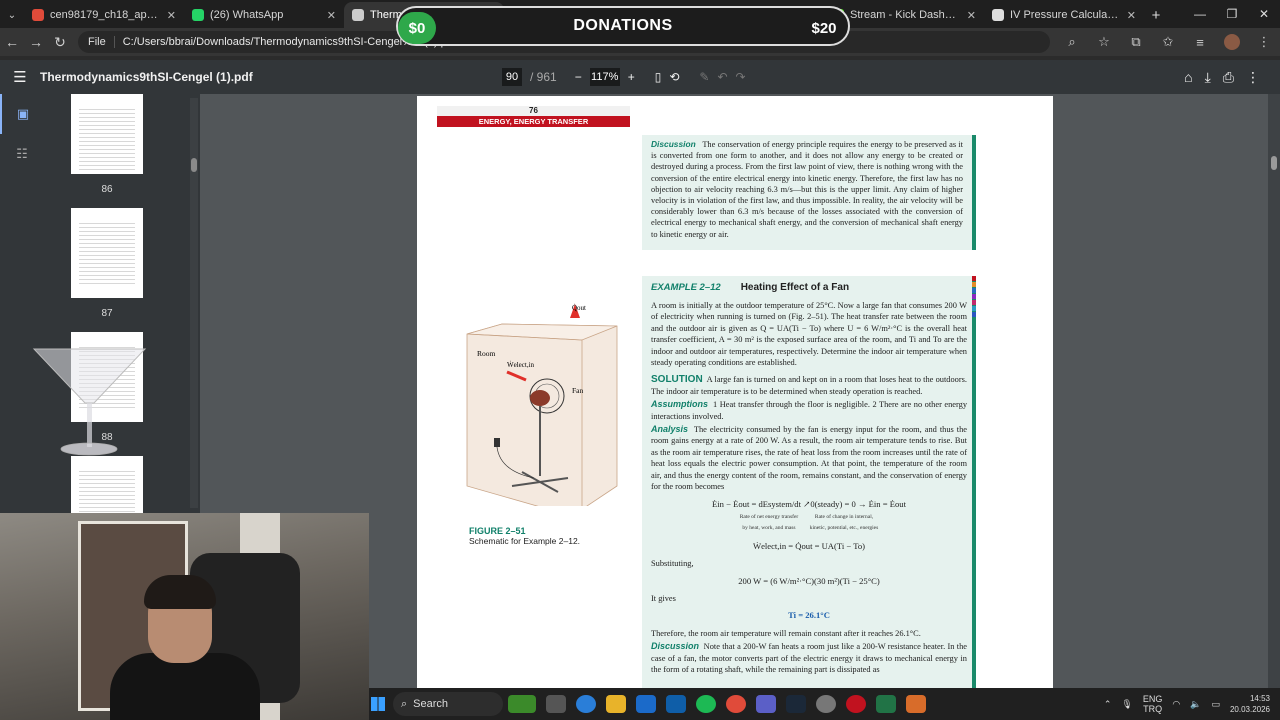 This screenshot has width=1280, height=720. Describe the element at coordinates (1264, 42) in the screenshot. I see `more-menu-icon: ⋮` at that location.